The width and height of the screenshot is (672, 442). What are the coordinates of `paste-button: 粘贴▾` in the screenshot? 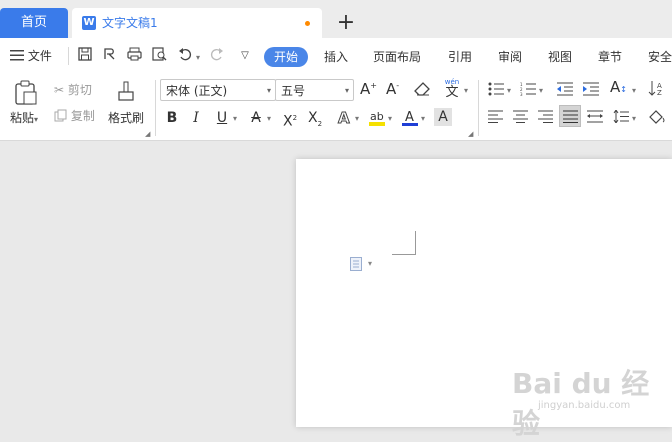 It's located at (24, 119).